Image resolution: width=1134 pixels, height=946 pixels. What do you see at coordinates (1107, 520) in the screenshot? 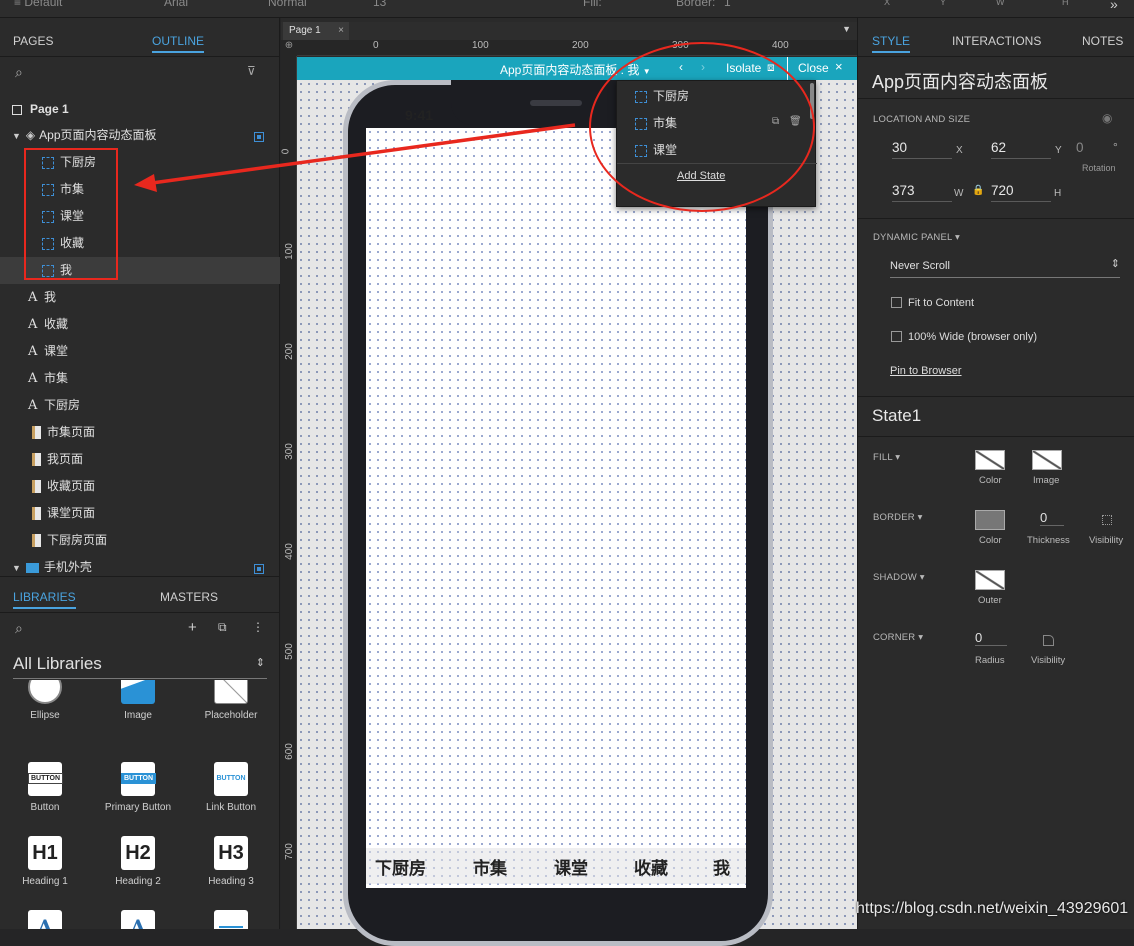
I see `border-visibility-icon` at bounding box center [1107, 520].